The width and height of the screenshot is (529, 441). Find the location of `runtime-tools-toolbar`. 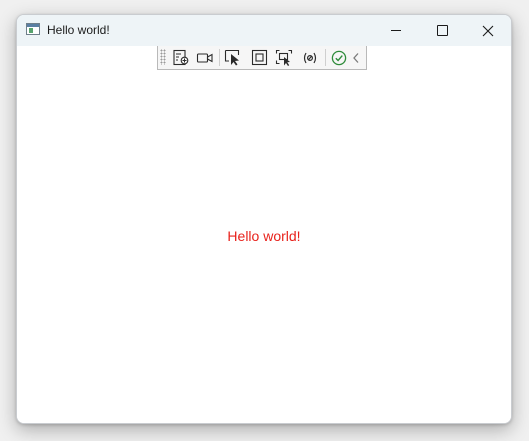

runtime-tools-toolbar is located at coordinates (262, 58).